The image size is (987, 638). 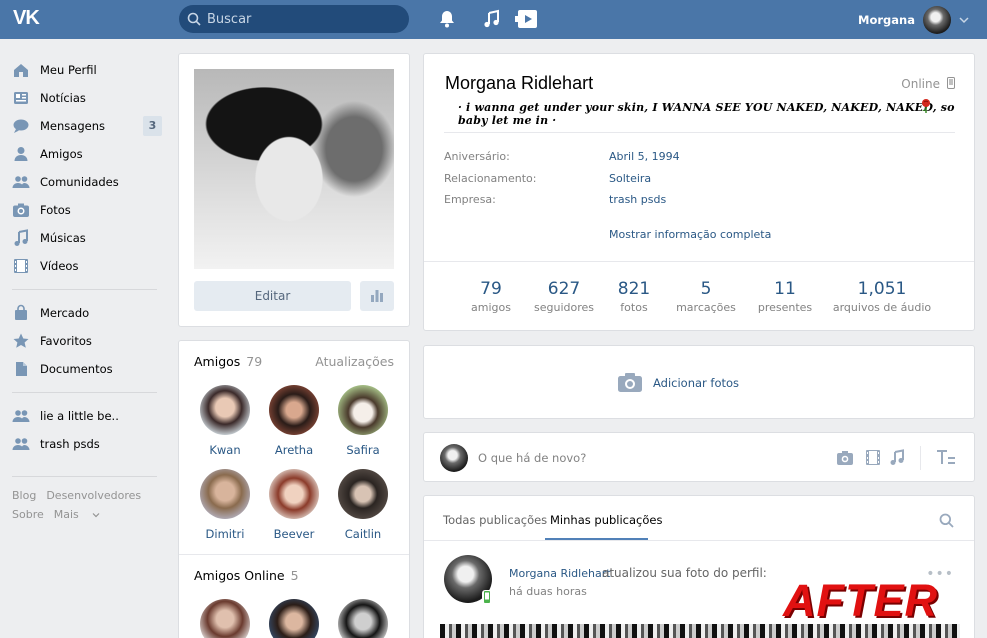 What do you see at coordinates (66, 514) in the screenshot?
I see `footer-more-label: Mais` at bounding box center [66, 514].